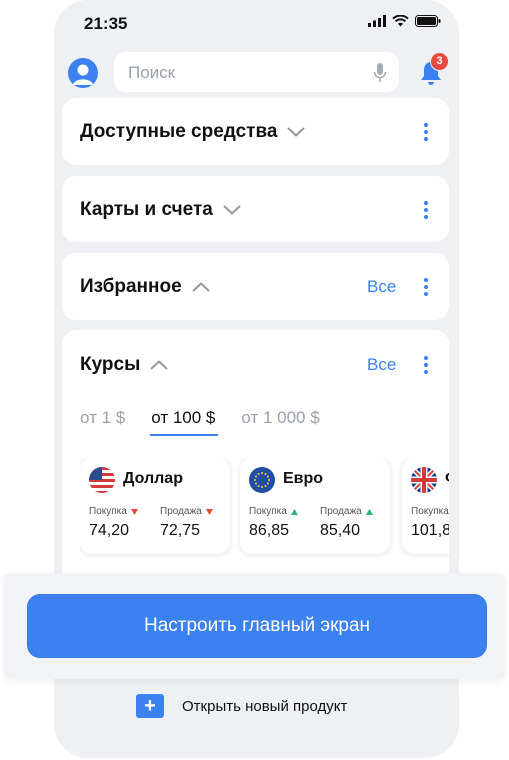 The image size is (509, 760). What do you see at coordinates (377, 21) in the screenshot?
I see `cellular-signal-icon` at bounding box center [377, 21].